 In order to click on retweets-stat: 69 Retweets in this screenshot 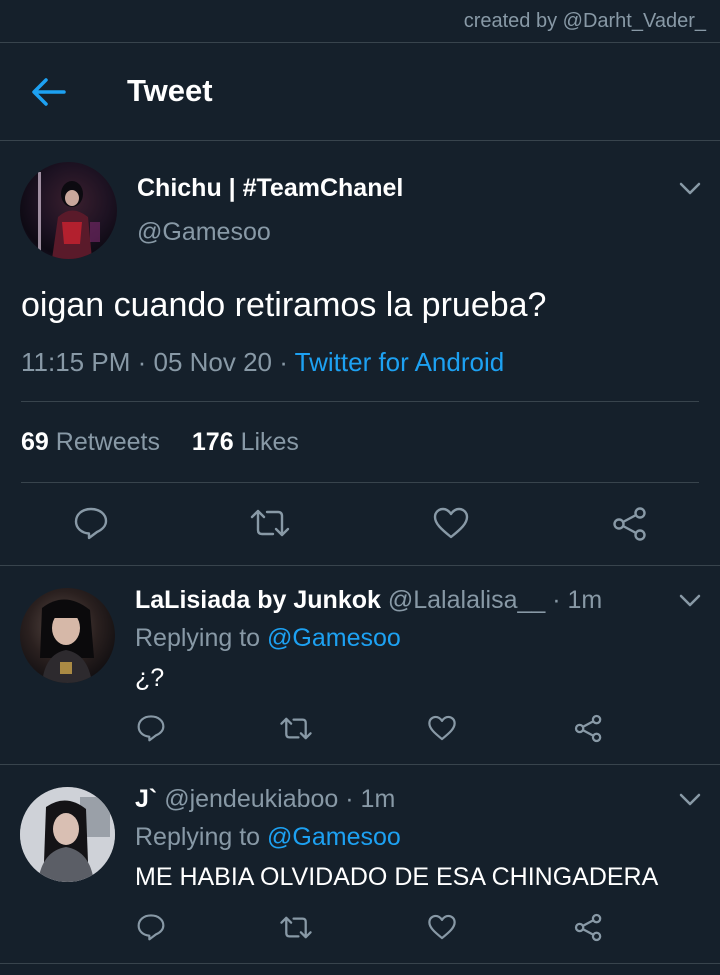, I will do `click(90, 442)`.